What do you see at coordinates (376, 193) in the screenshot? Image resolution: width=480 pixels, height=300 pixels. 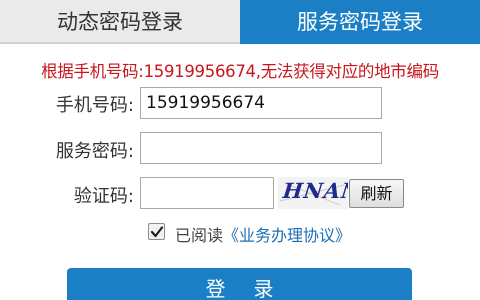 I see `refresh-captcha-button: 刷新` at bounding box center [376, 193].